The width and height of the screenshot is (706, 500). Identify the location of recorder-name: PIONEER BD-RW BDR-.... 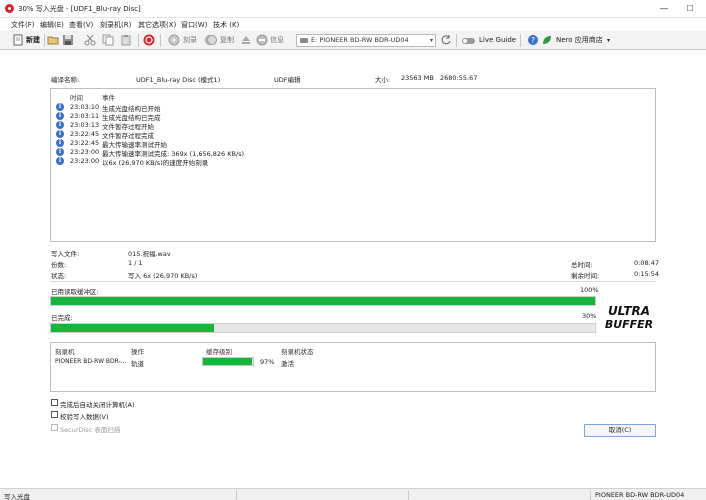
(91, 361).